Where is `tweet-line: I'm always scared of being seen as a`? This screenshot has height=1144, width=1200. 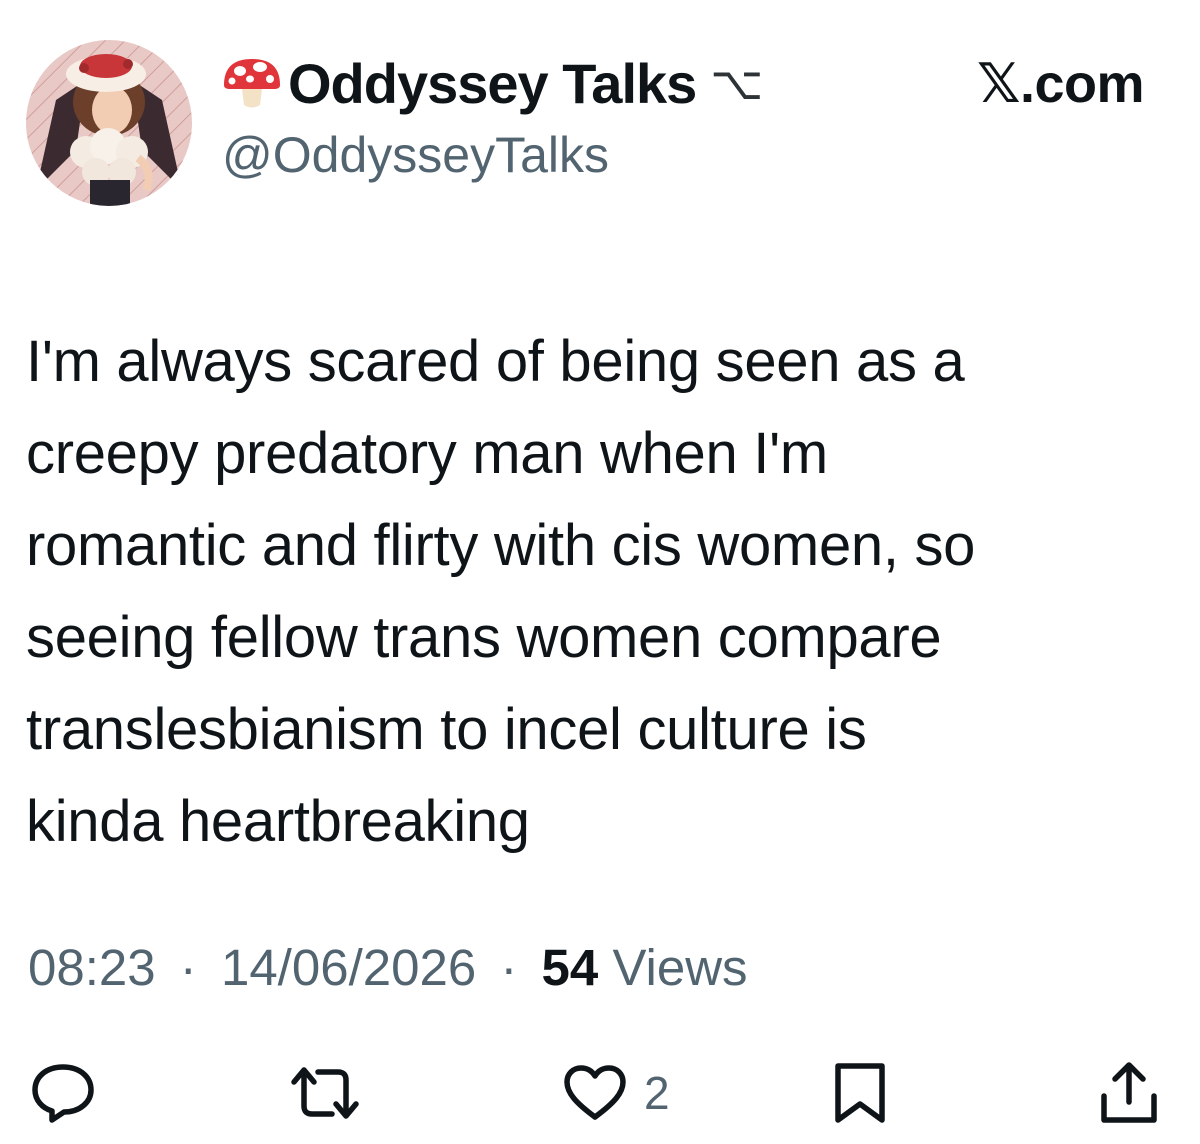 tweet-line: I'm always scared of being seen as a is located at coordinates (495, 361).